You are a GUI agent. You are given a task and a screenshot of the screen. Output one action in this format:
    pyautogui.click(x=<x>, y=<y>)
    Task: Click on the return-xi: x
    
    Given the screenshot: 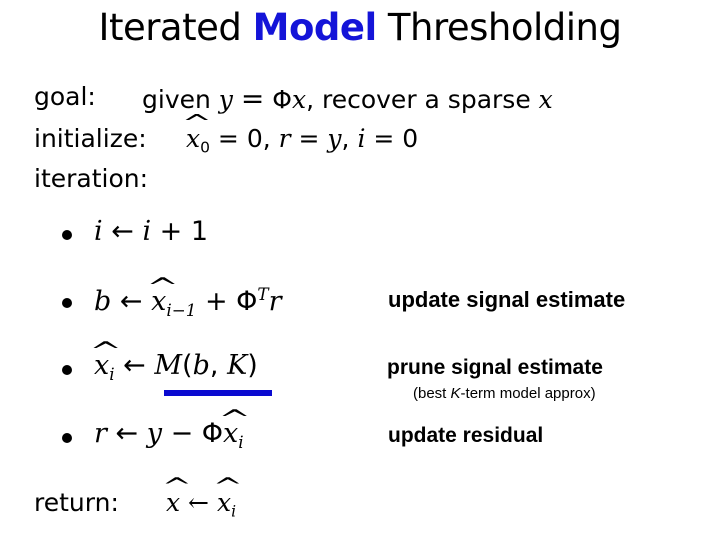 What is the action you would take?
    pyautogui.click(x=224, y=502)
    